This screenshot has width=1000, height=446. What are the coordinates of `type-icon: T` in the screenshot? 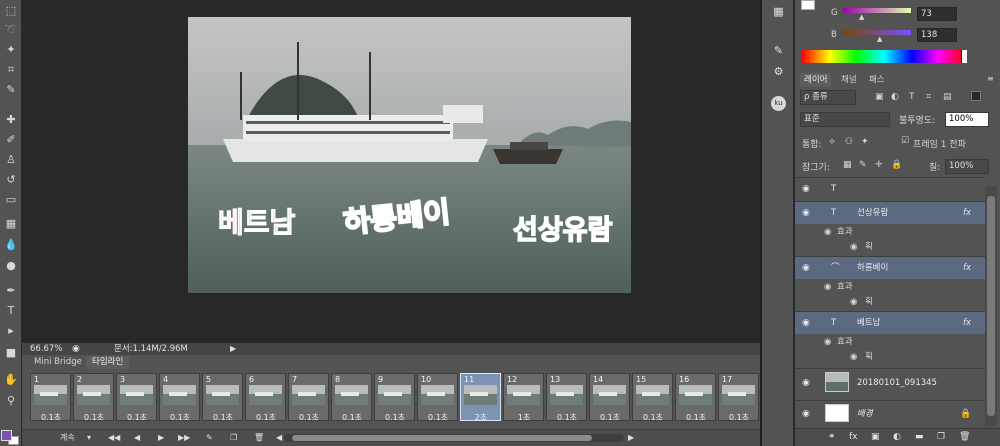 It's located at (11, 311).